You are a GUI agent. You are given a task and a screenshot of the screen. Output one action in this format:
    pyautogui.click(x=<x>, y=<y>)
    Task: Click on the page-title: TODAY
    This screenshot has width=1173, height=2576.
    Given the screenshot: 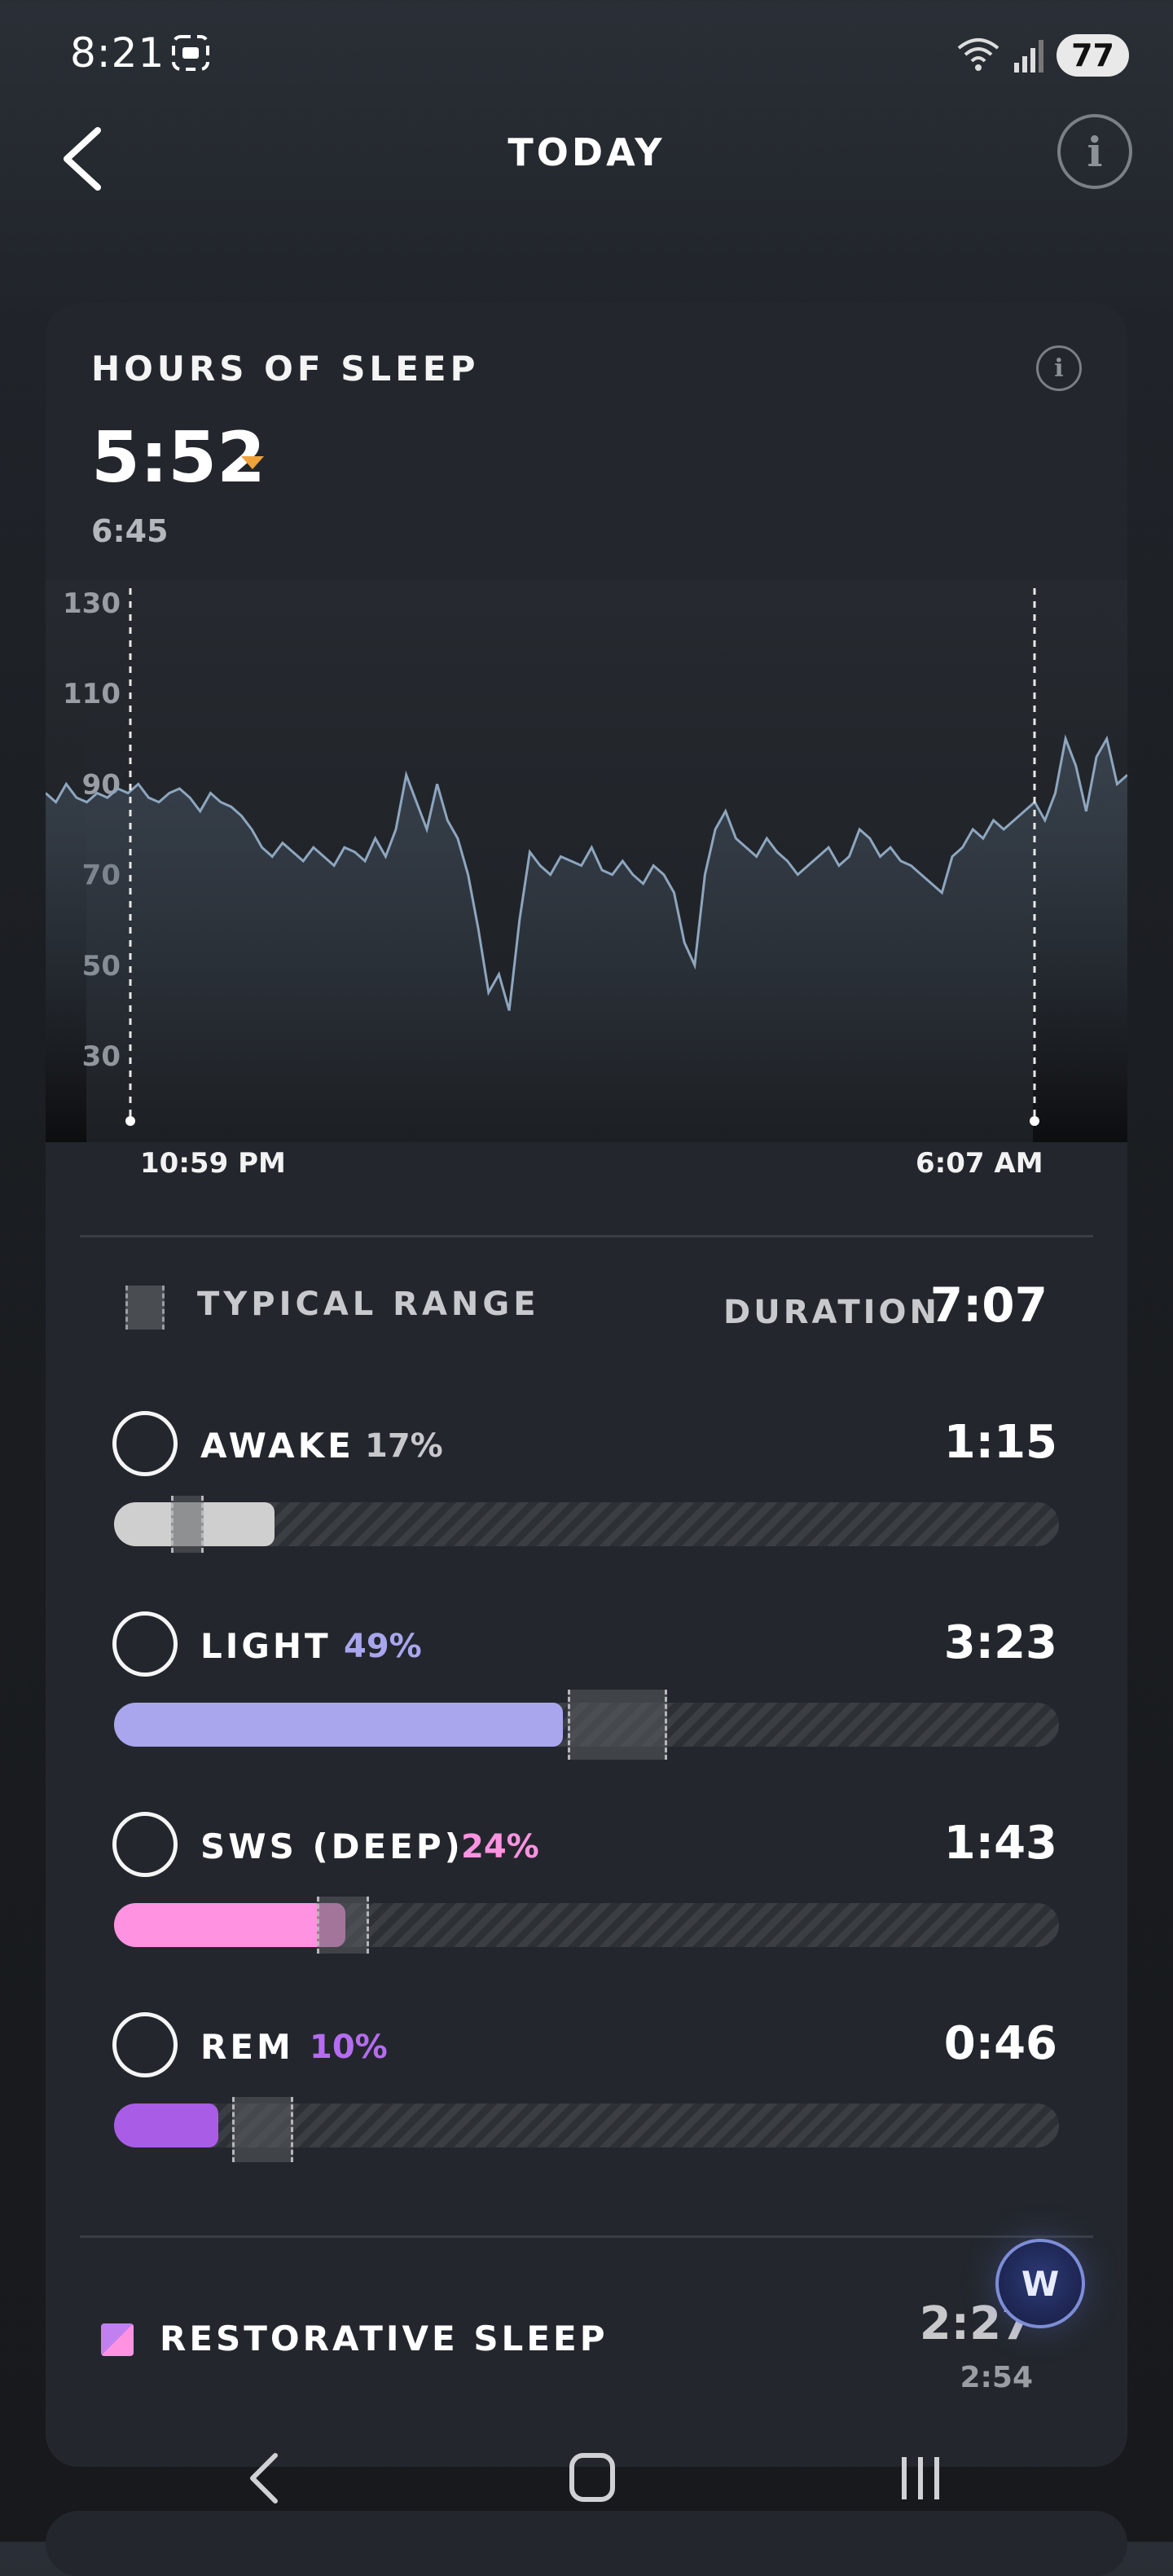 What is the action you would take?
    pyautogui.click(x=586, y=152)
    